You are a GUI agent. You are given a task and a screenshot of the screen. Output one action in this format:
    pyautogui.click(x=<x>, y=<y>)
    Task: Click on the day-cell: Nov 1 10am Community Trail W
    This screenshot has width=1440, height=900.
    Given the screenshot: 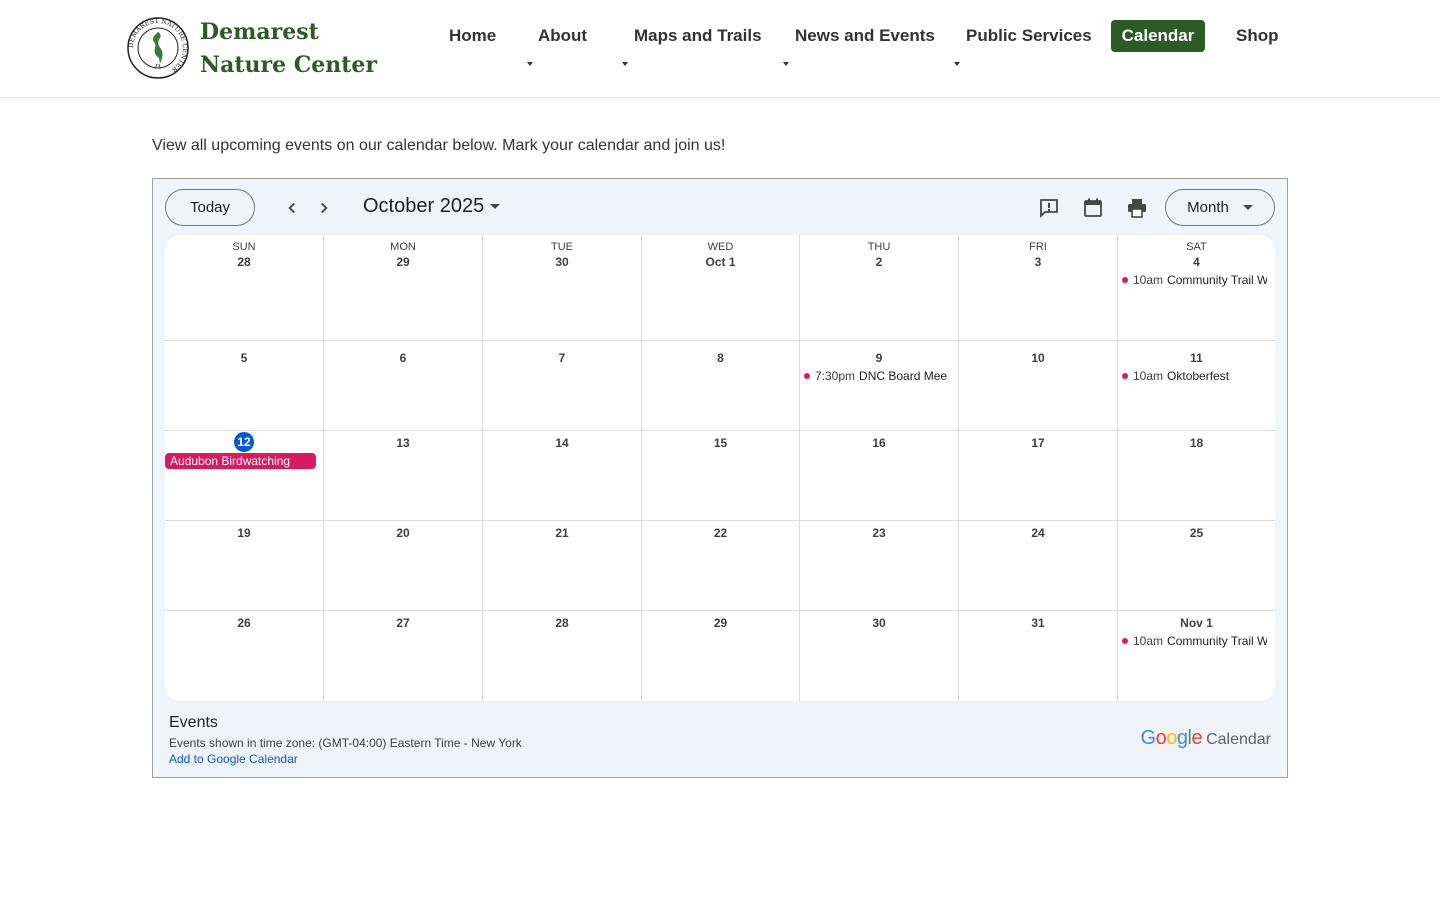 What is the action you would take?
    pyautogui.click(x=1196, y=656)
    